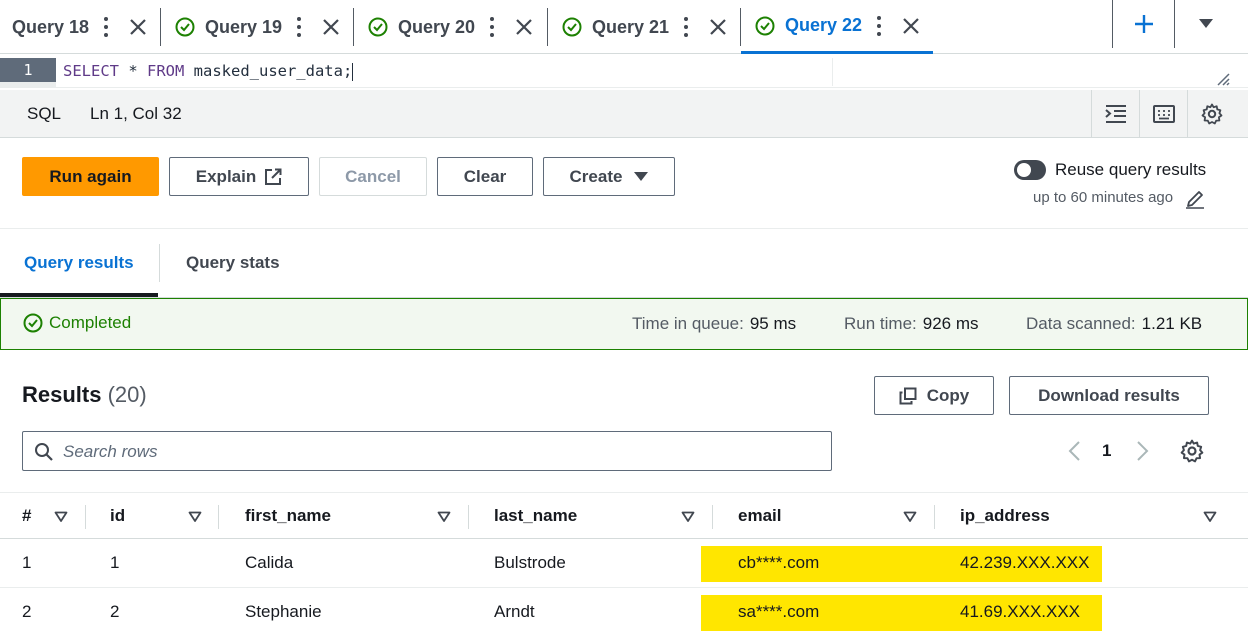 This screenshot has height=635, width=1248. What do you see at coordinates (1081, 323) in the screenshot?
I see `metric-label: Data scanned:` at bounding box center [1081, 323].